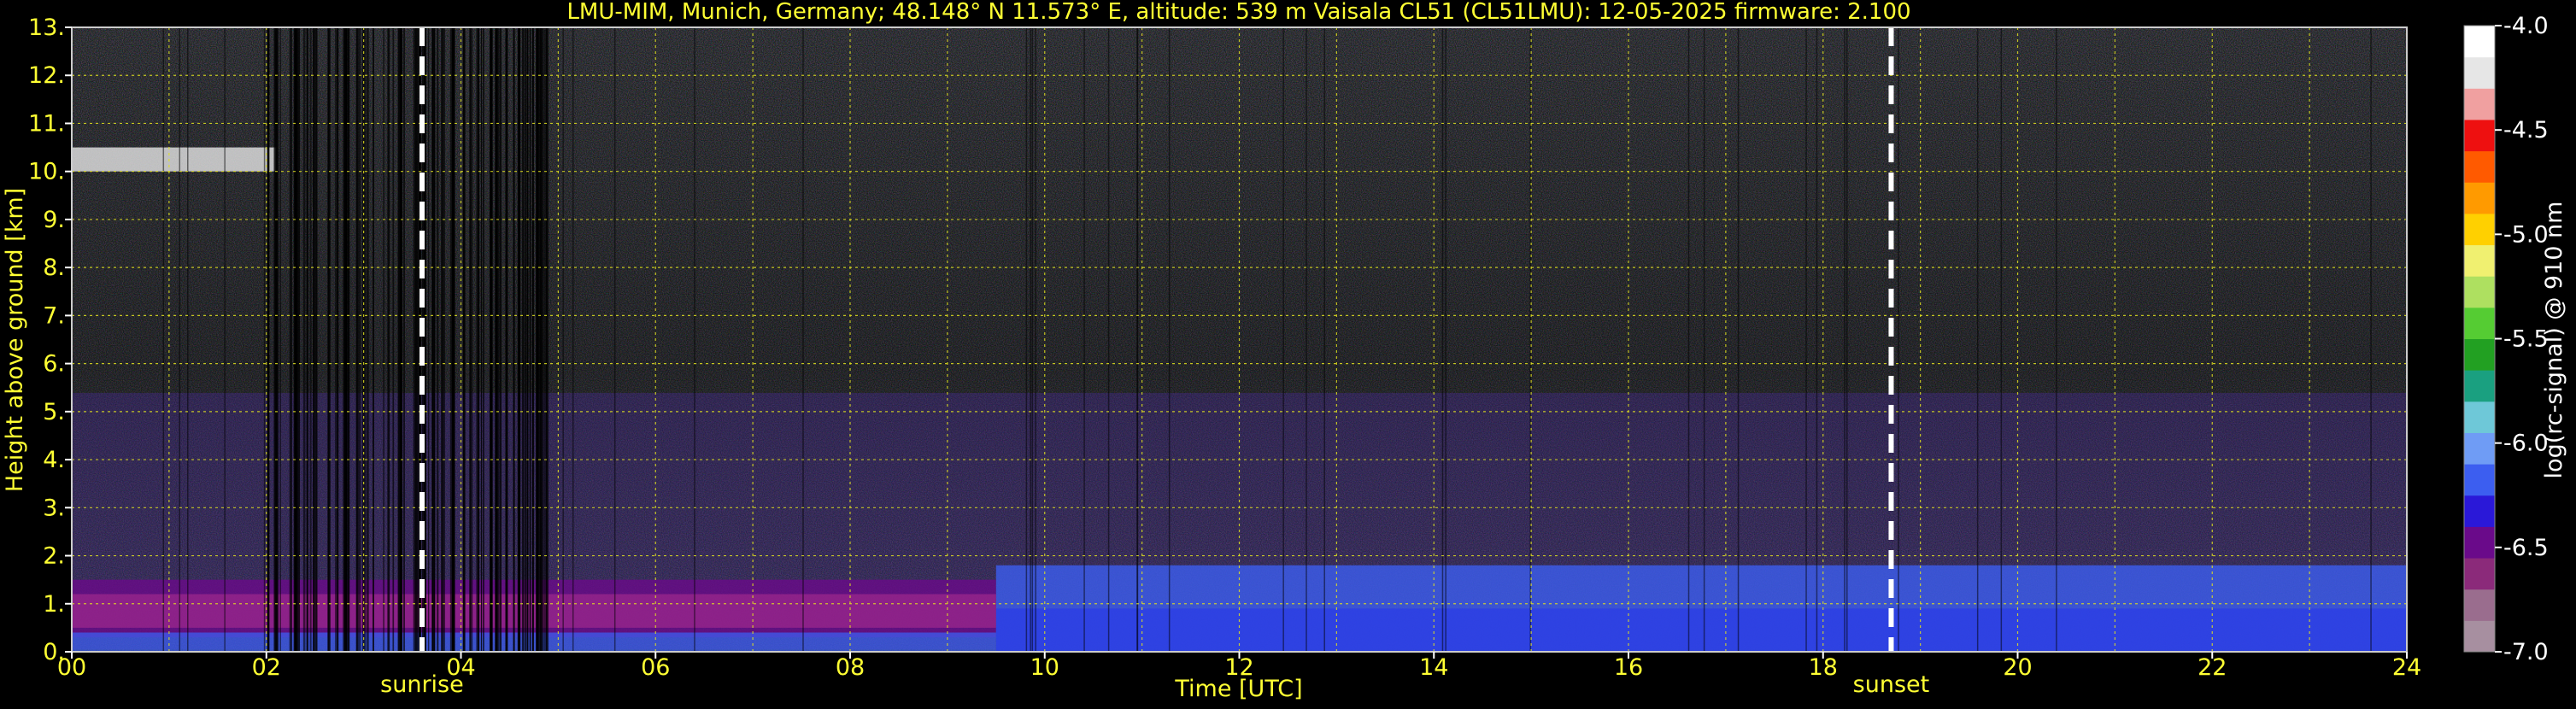 The image size is (2576, 709). I want to click on y-tick-label: 8., so click(54, 268).